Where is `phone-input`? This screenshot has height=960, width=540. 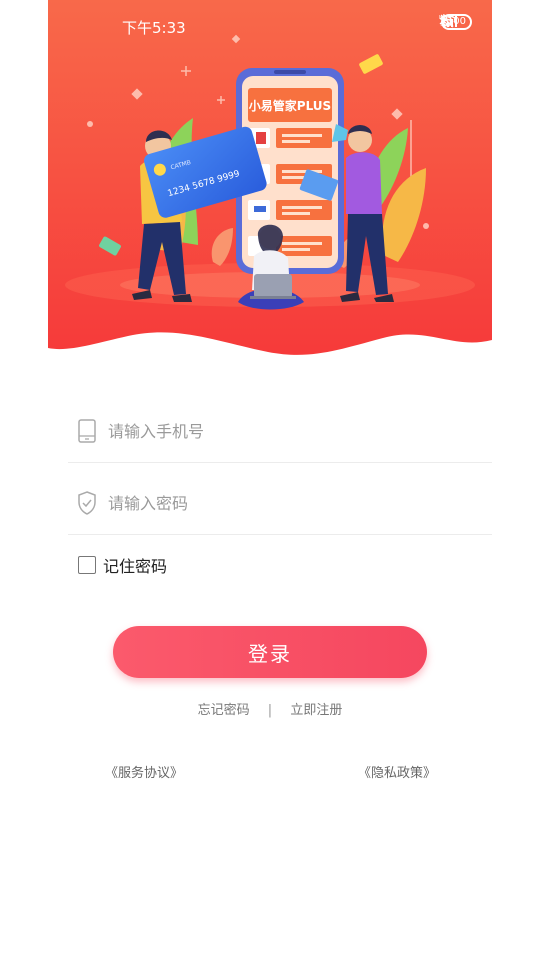 phone-input is located at coordinates (293, 431).